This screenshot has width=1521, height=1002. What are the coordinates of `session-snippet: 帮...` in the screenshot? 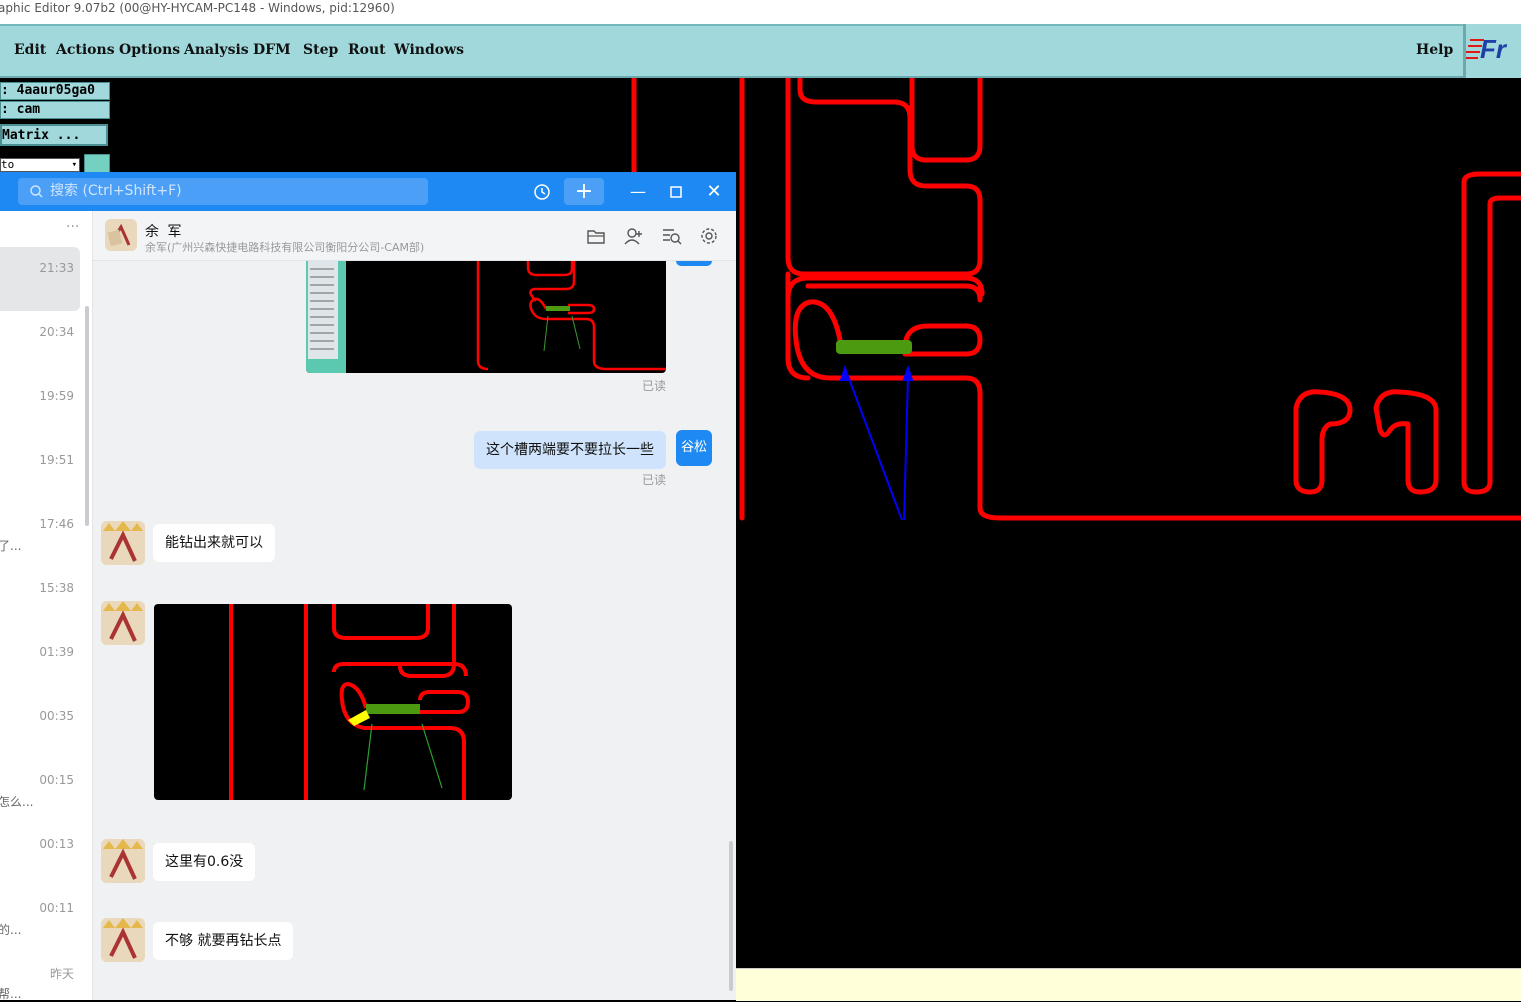 It's located at (11, 994).